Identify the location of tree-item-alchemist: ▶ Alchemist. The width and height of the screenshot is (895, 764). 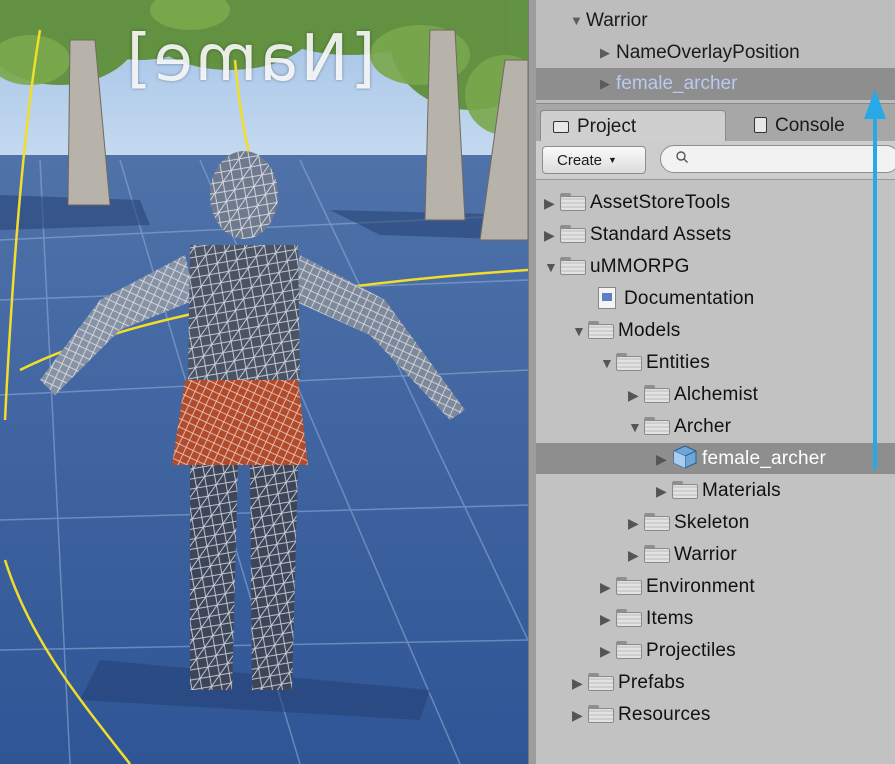
(693, 395).